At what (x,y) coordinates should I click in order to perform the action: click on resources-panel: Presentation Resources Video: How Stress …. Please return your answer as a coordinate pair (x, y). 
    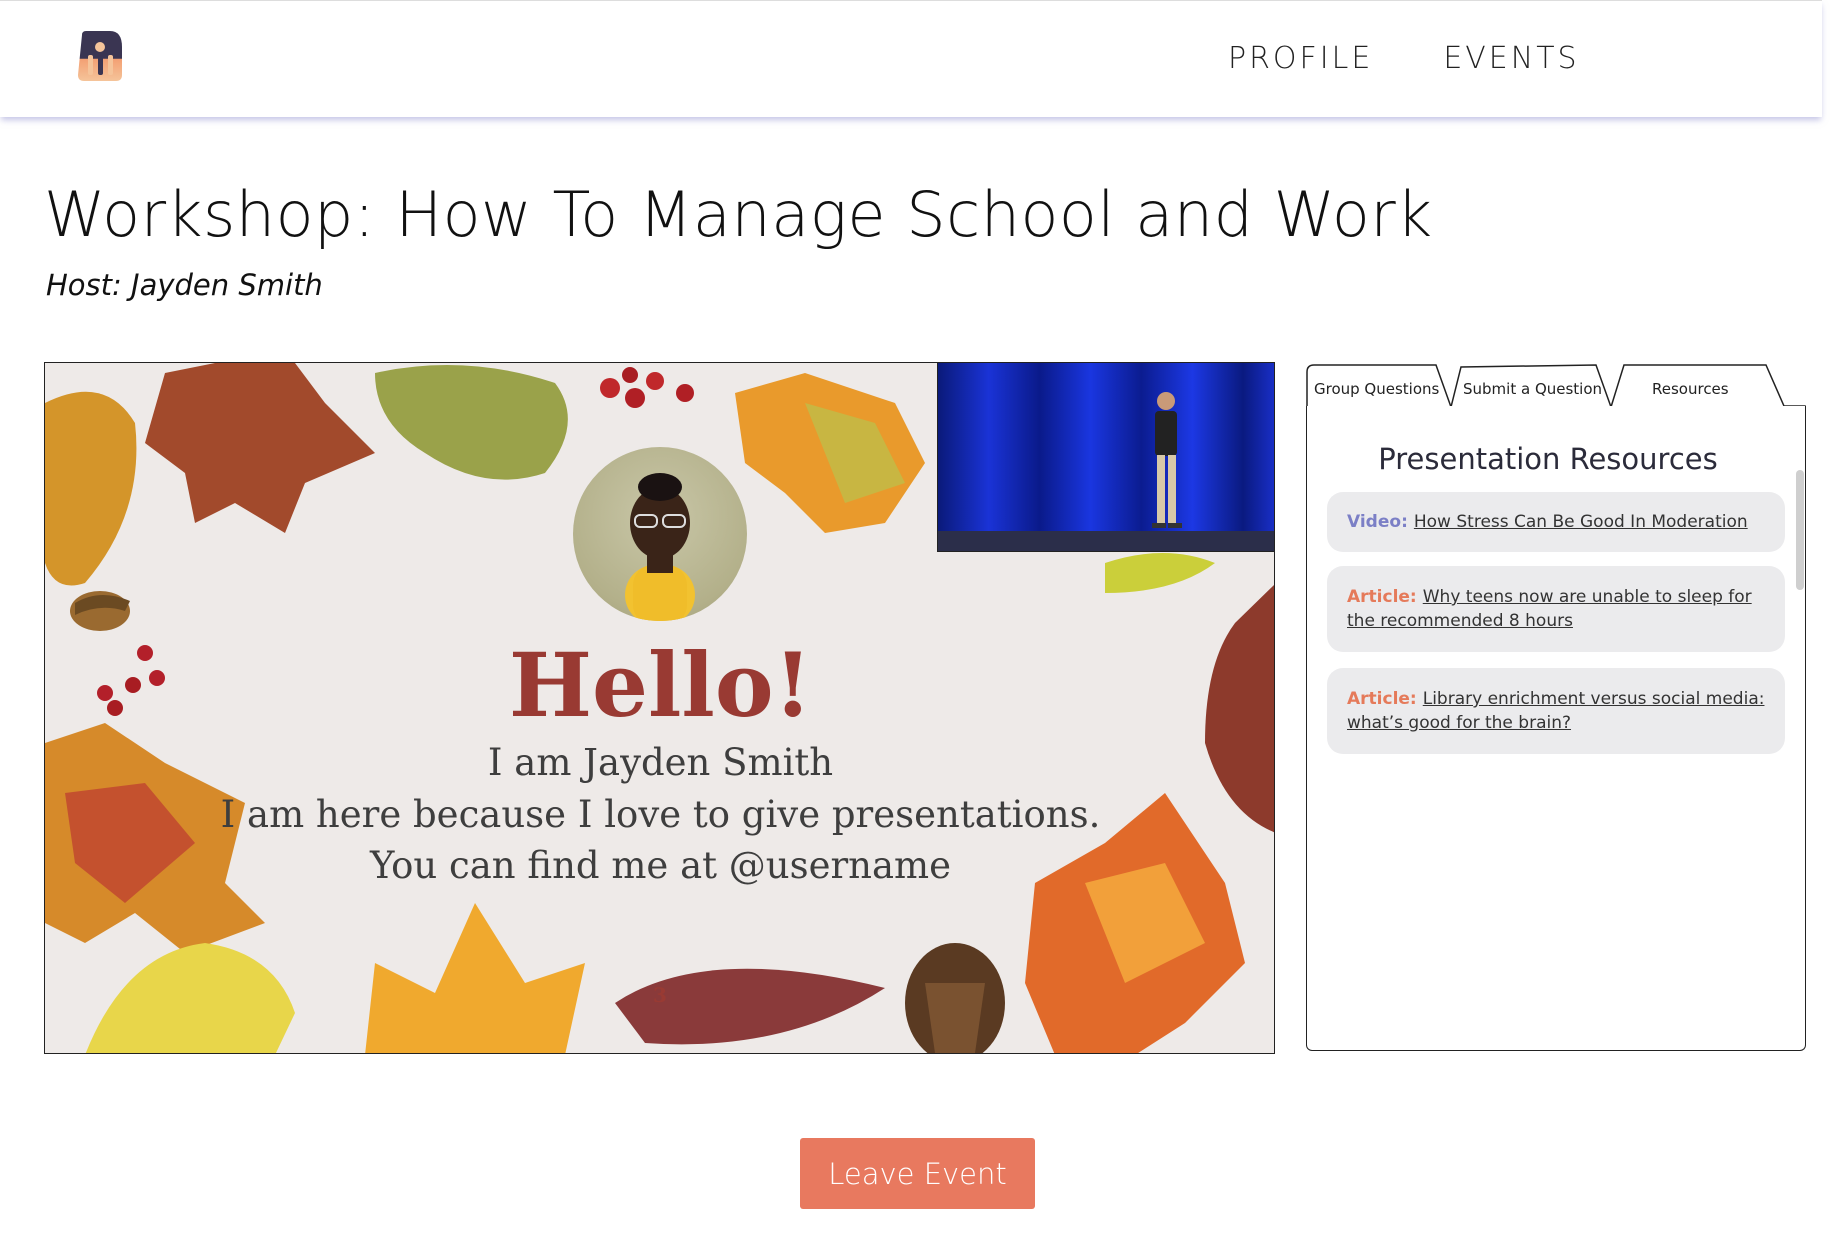
    Looking at the image, I should click on (1556, 728).